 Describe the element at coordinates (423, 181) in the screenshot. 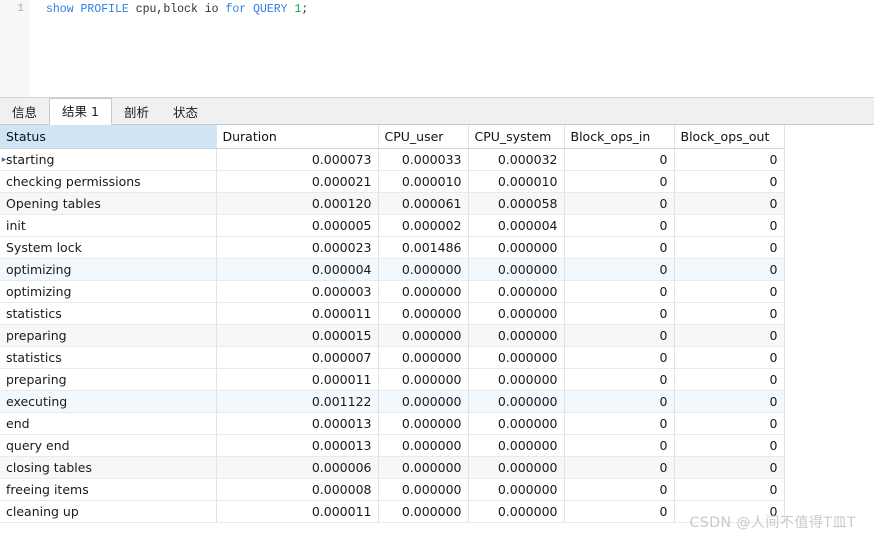

I see `cell-cpu_user: 0.000010` at that location.